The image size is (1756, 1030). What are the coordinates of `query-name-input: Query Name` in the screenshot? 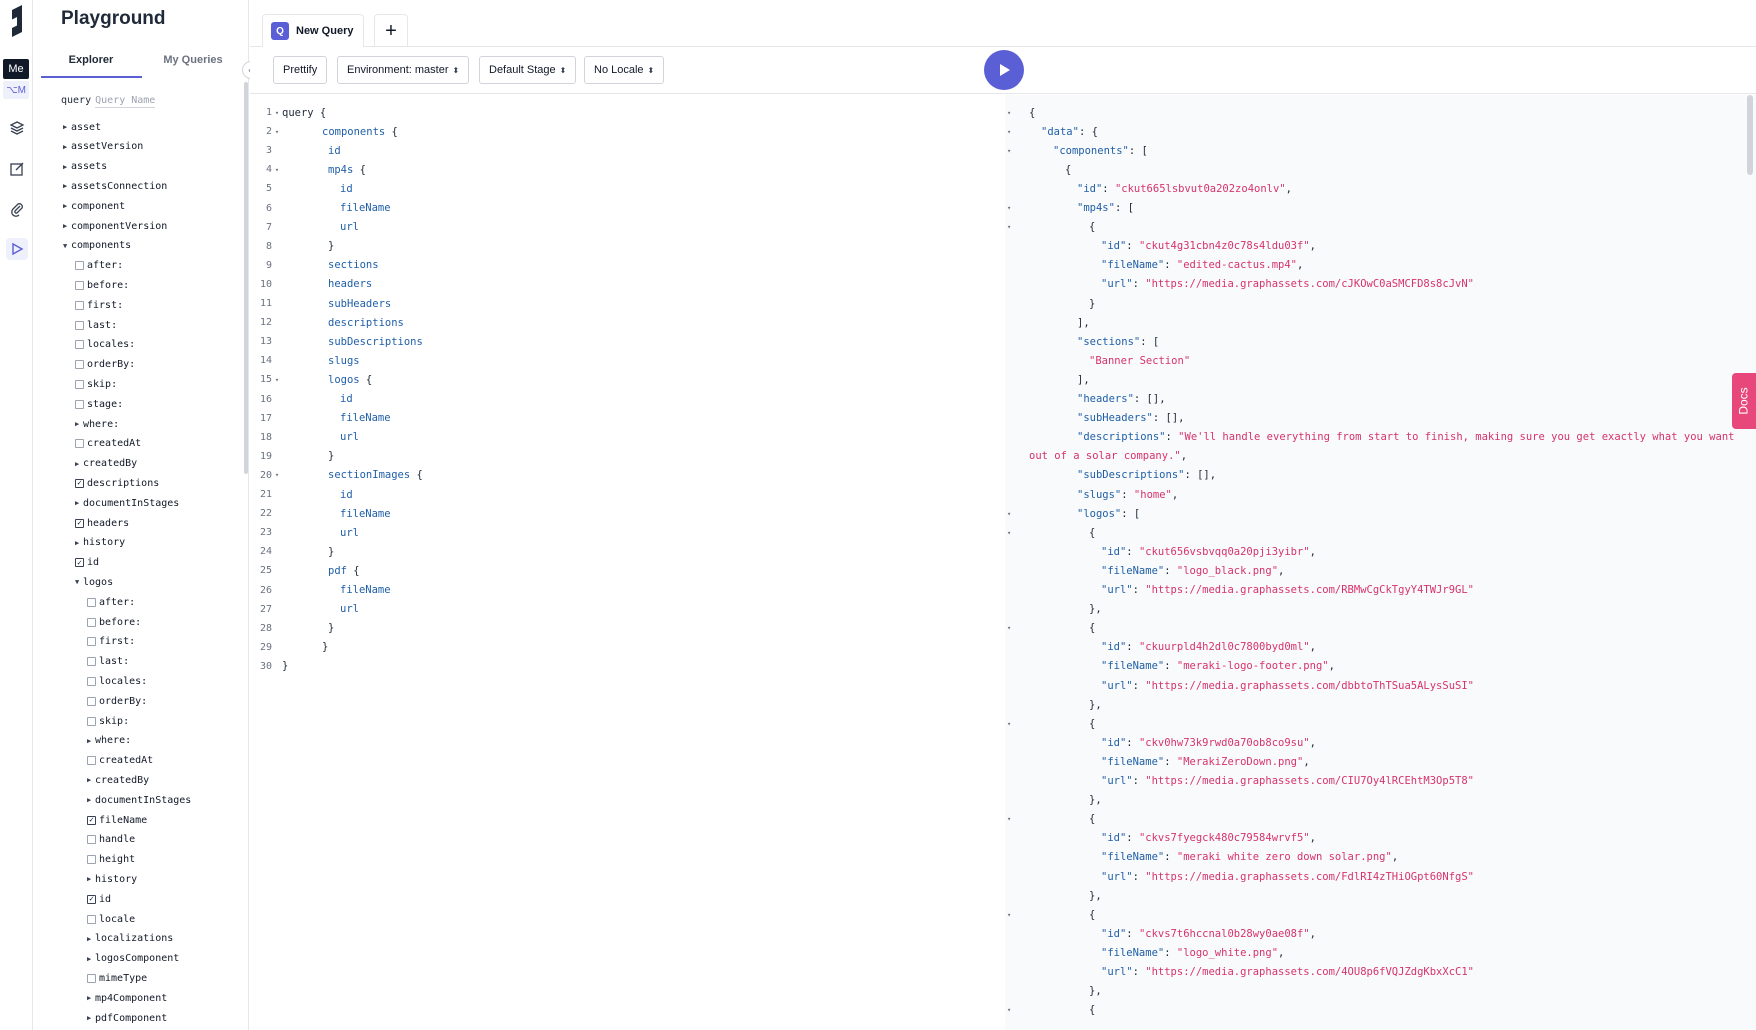 It's located at (125, 101).